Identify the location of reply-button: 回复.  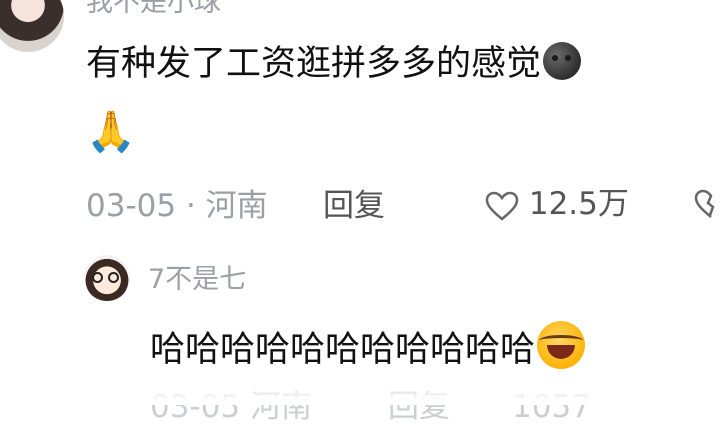
(354, 206).